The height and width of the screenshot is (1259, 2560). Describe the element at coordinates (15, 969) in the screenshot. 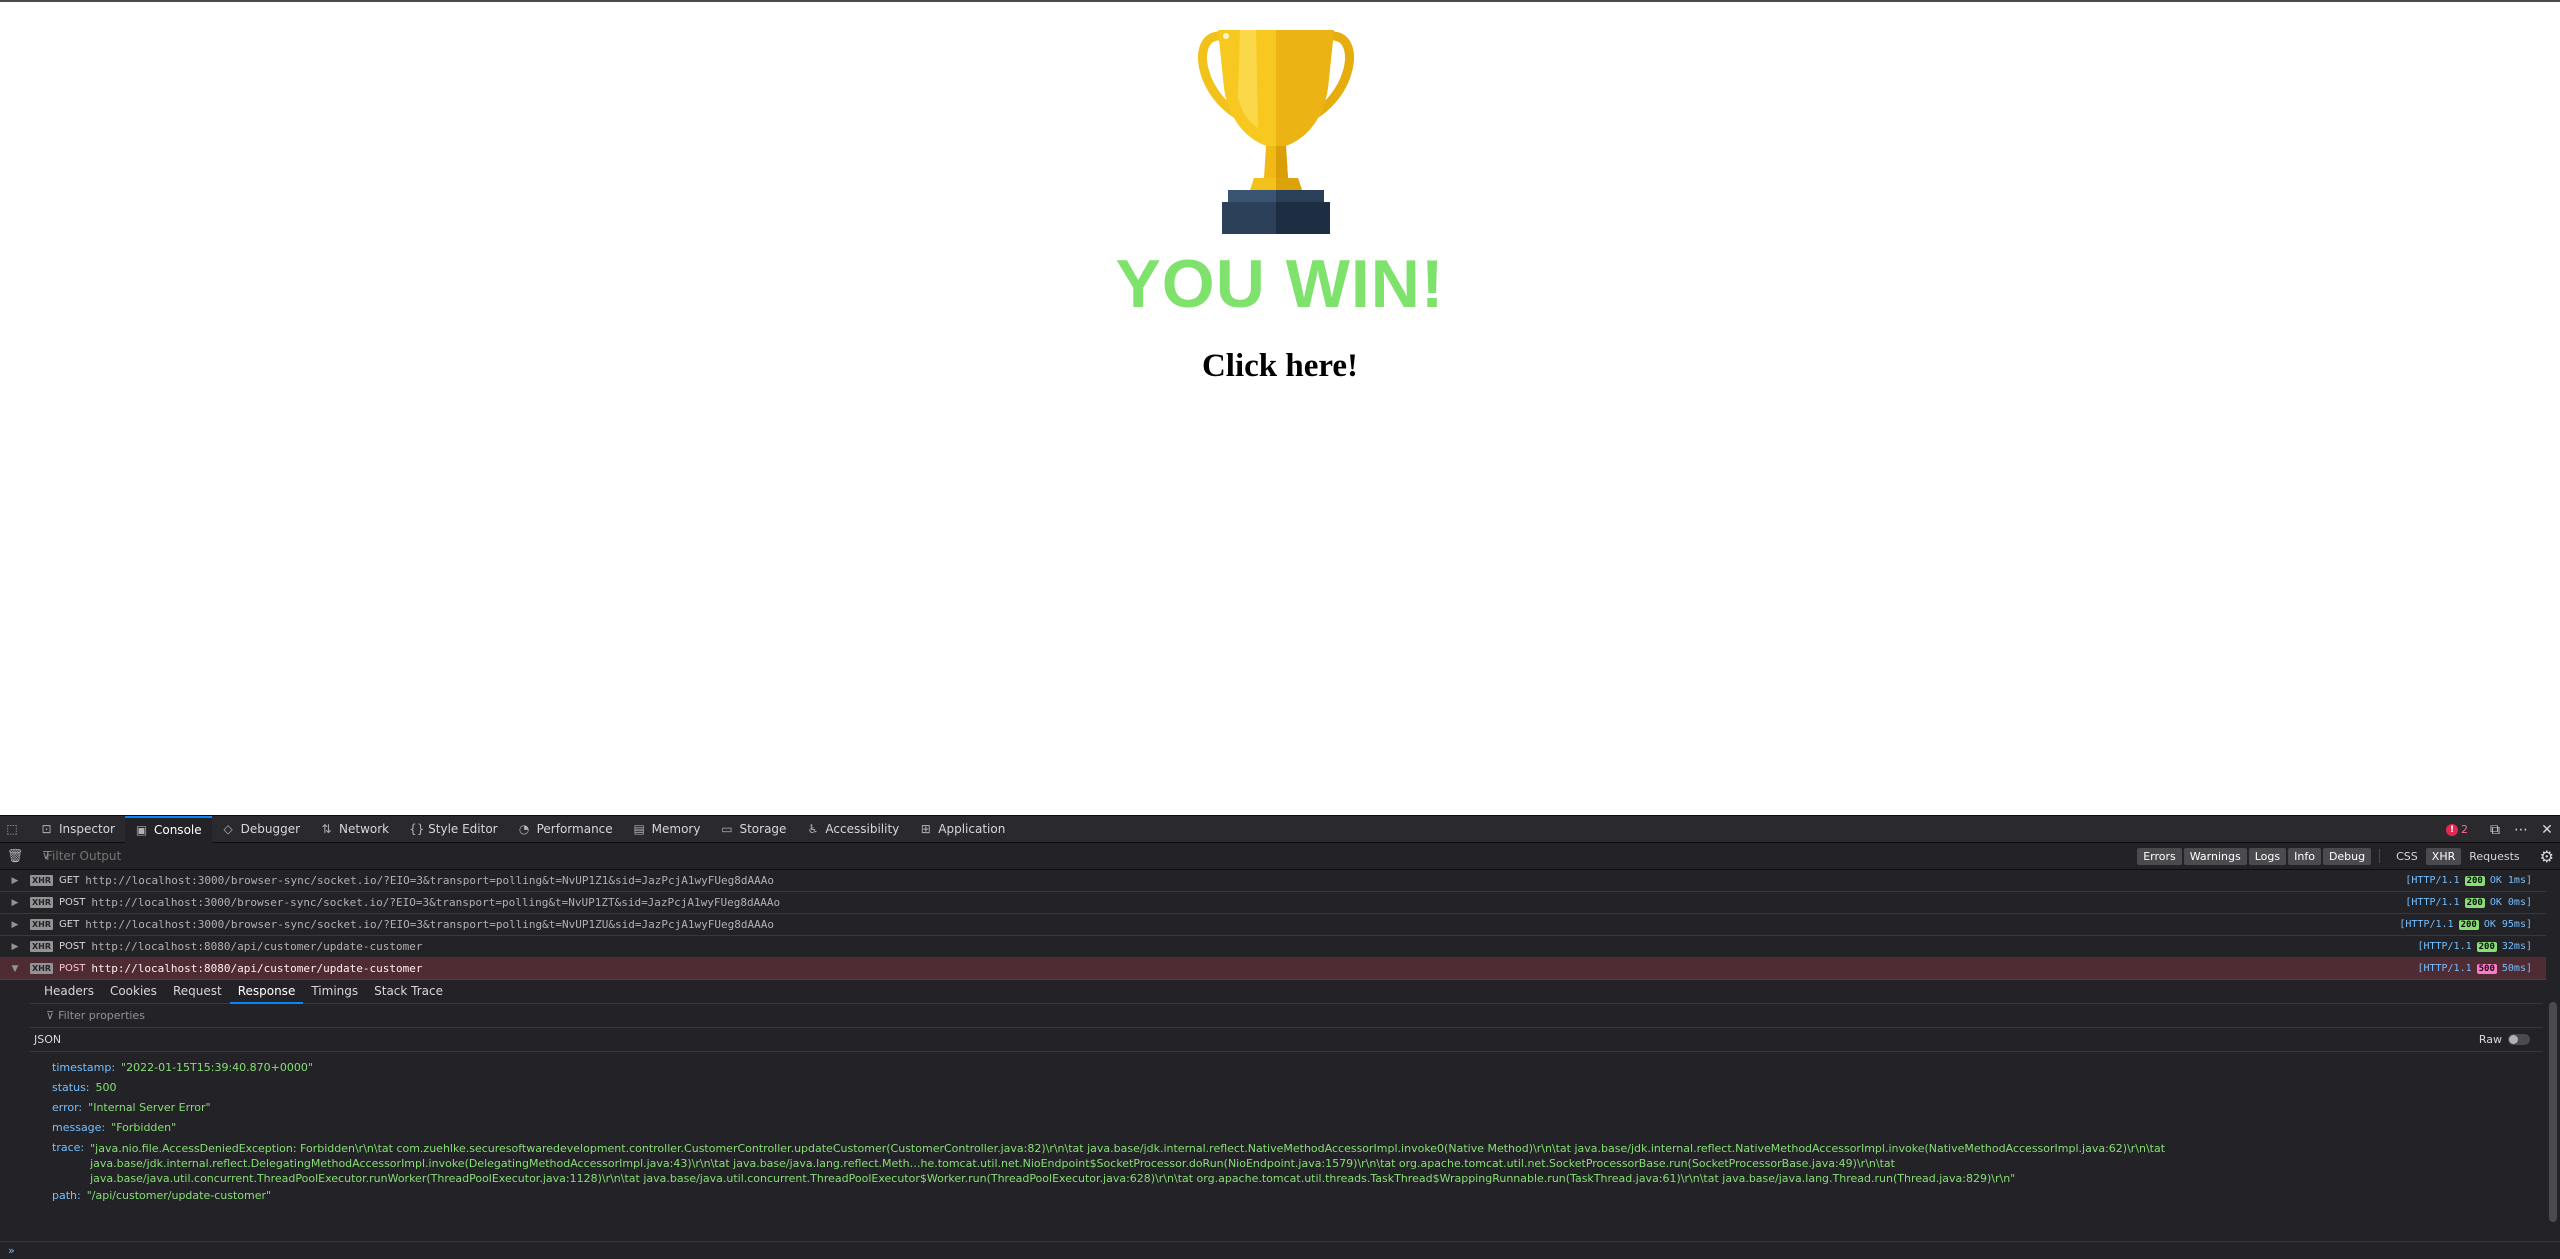

I see `collapse-arrow-icon: ▼` at that location.